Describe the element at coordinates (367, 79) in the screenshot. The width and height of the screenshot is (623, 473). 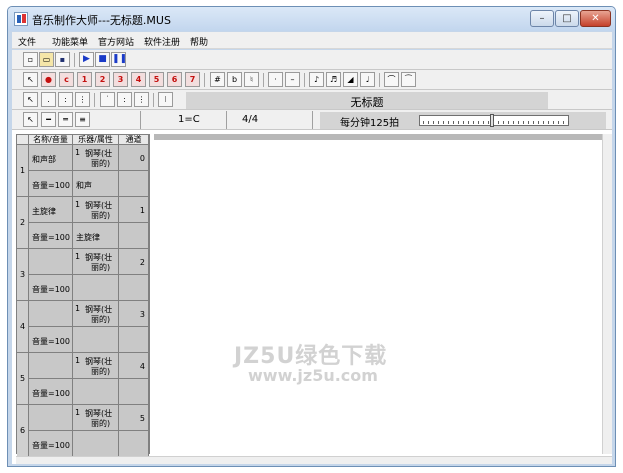
I see `arpeggio-icon: ♩` at that location.